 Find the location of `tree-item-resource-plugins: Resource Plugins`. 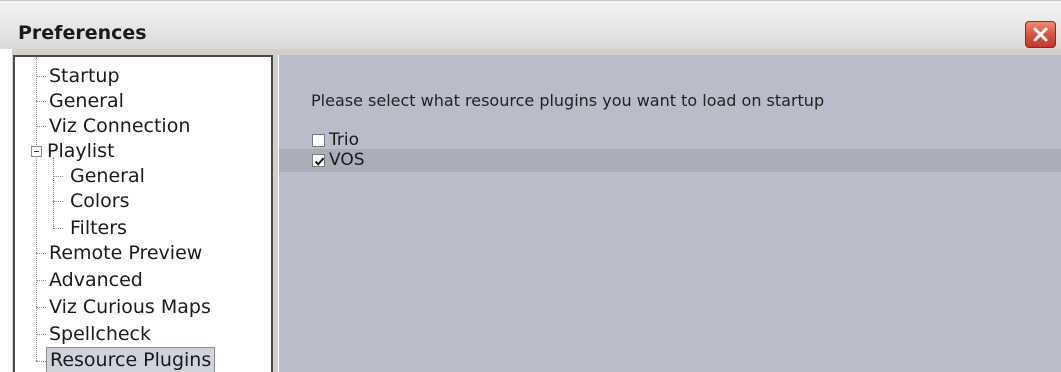

tree-item-resource-plugins: Resource Plugins is located at coordinates (131, 359).